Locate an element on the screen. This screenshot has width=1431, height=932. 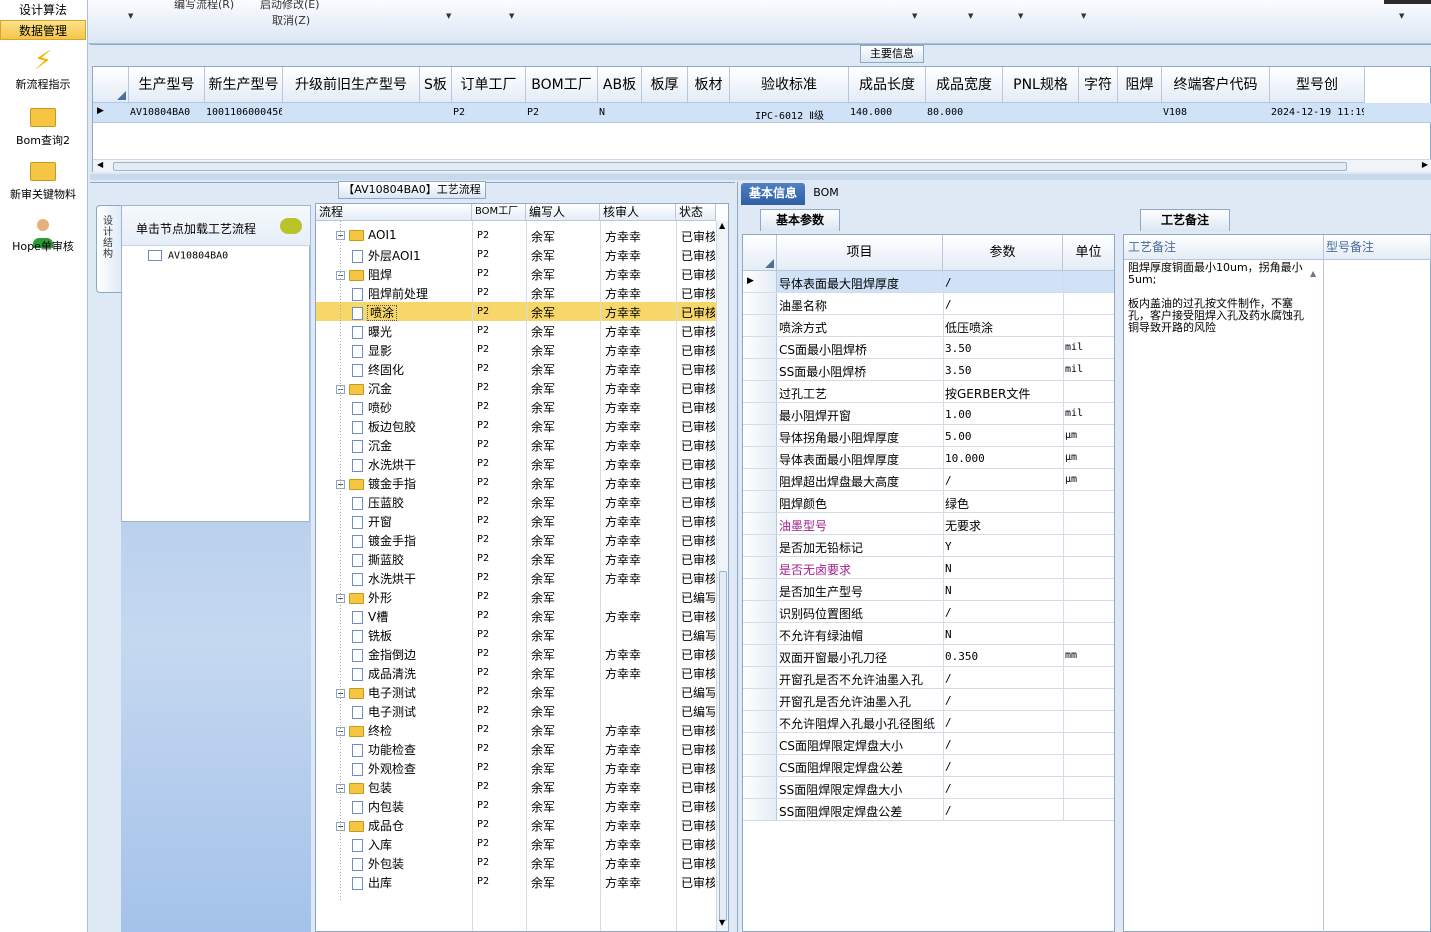
scroll-right-icon: ▶ is located at coordinates (1425, 164).